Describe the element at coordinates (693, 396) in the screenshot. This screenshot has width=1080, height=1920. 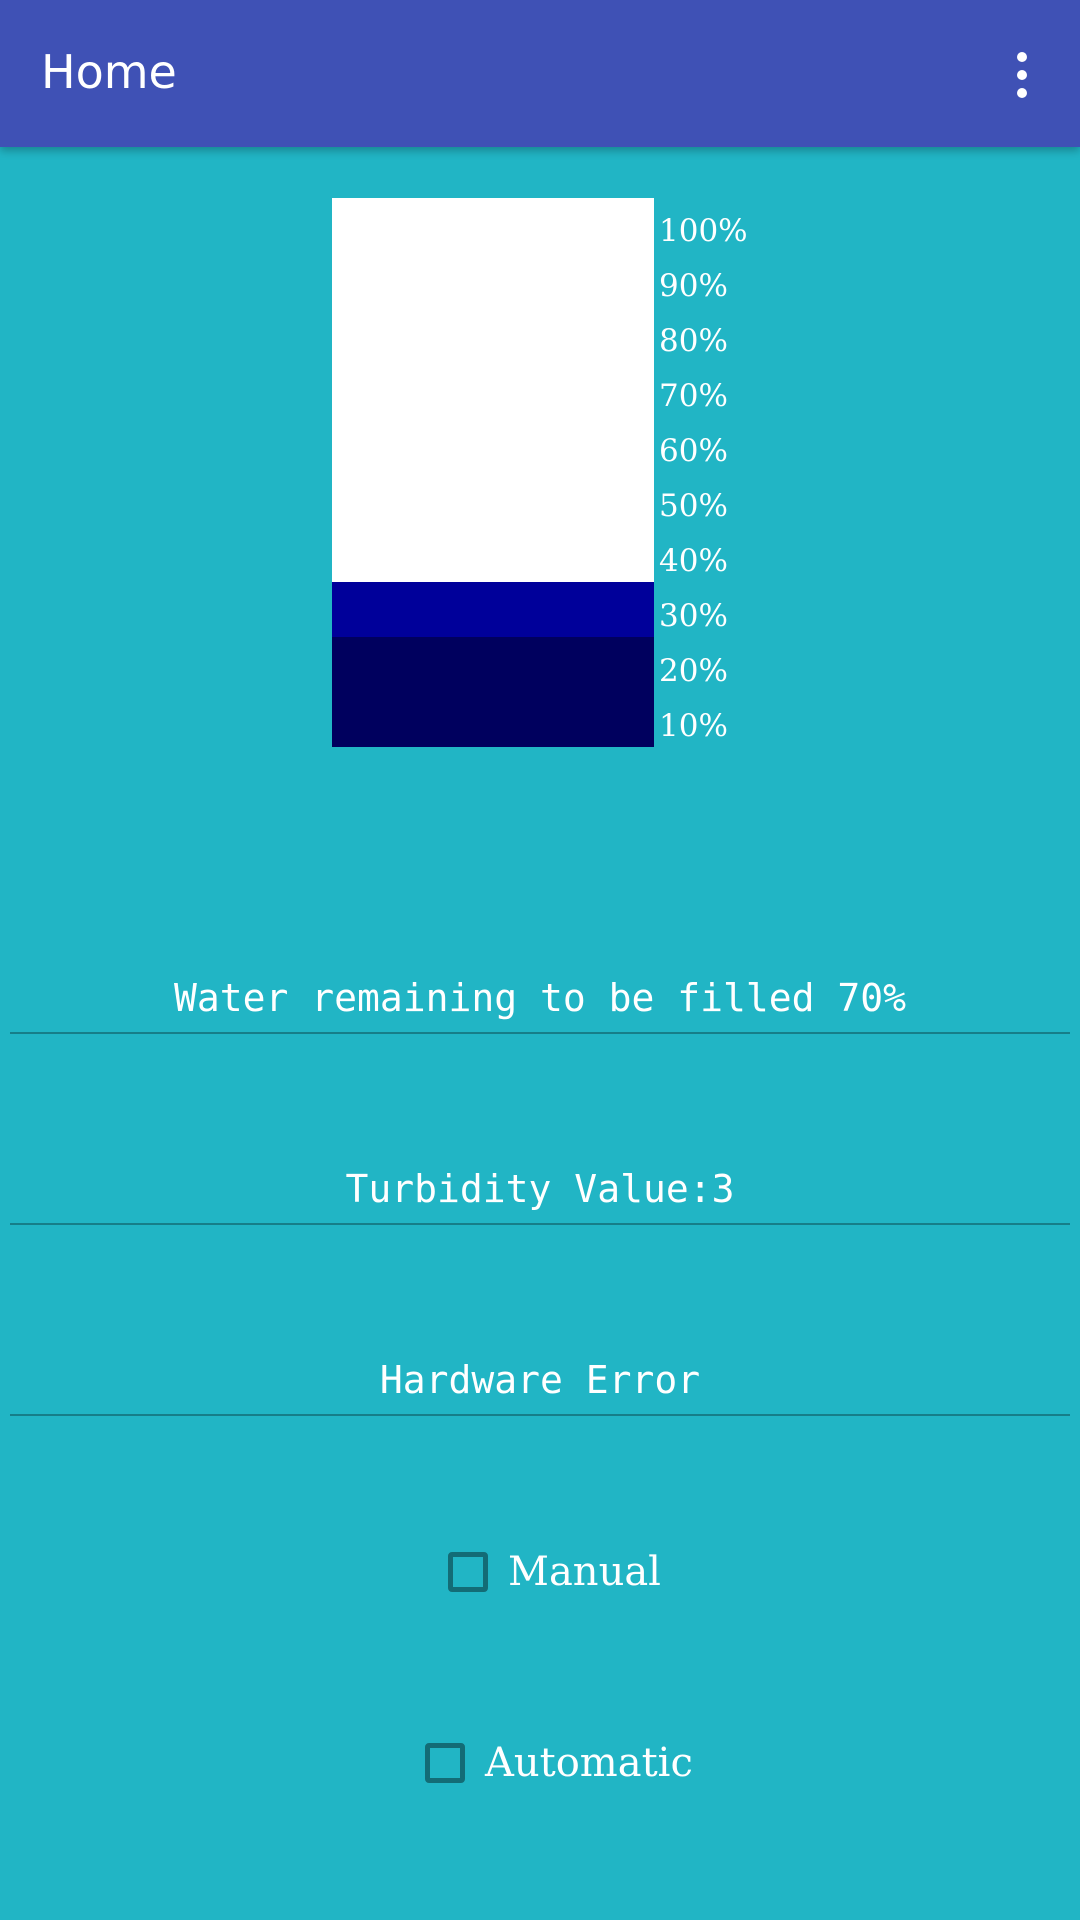
I see `scale-label-70: 70%` at that location.